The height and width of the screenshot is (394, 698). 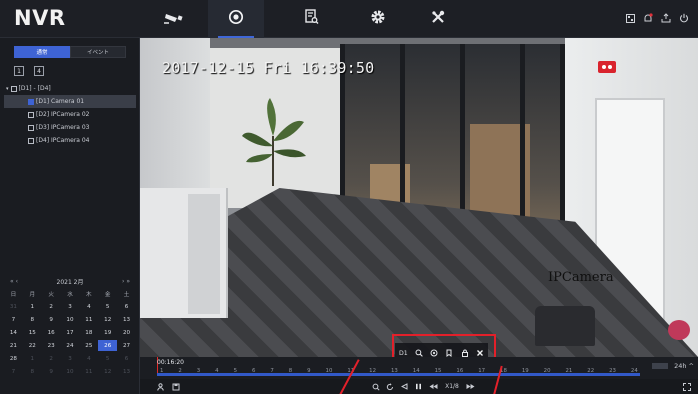 I want to click on calendar-day: 17, so click(x=70, y=332).